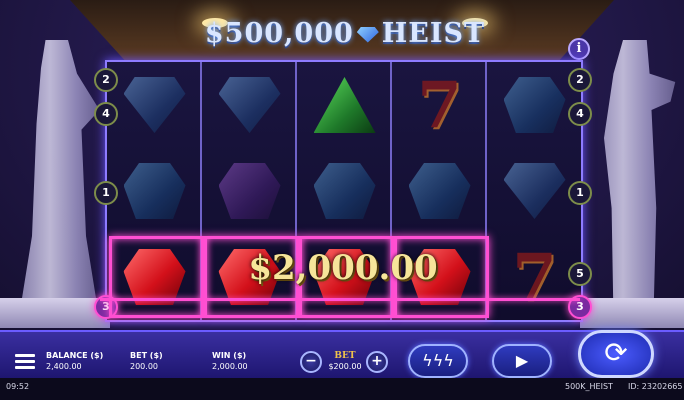 The image size is (684, 400). Describe the element at coordinates (55, 313) in the screenshot. I see `left-pedestal` at that location.